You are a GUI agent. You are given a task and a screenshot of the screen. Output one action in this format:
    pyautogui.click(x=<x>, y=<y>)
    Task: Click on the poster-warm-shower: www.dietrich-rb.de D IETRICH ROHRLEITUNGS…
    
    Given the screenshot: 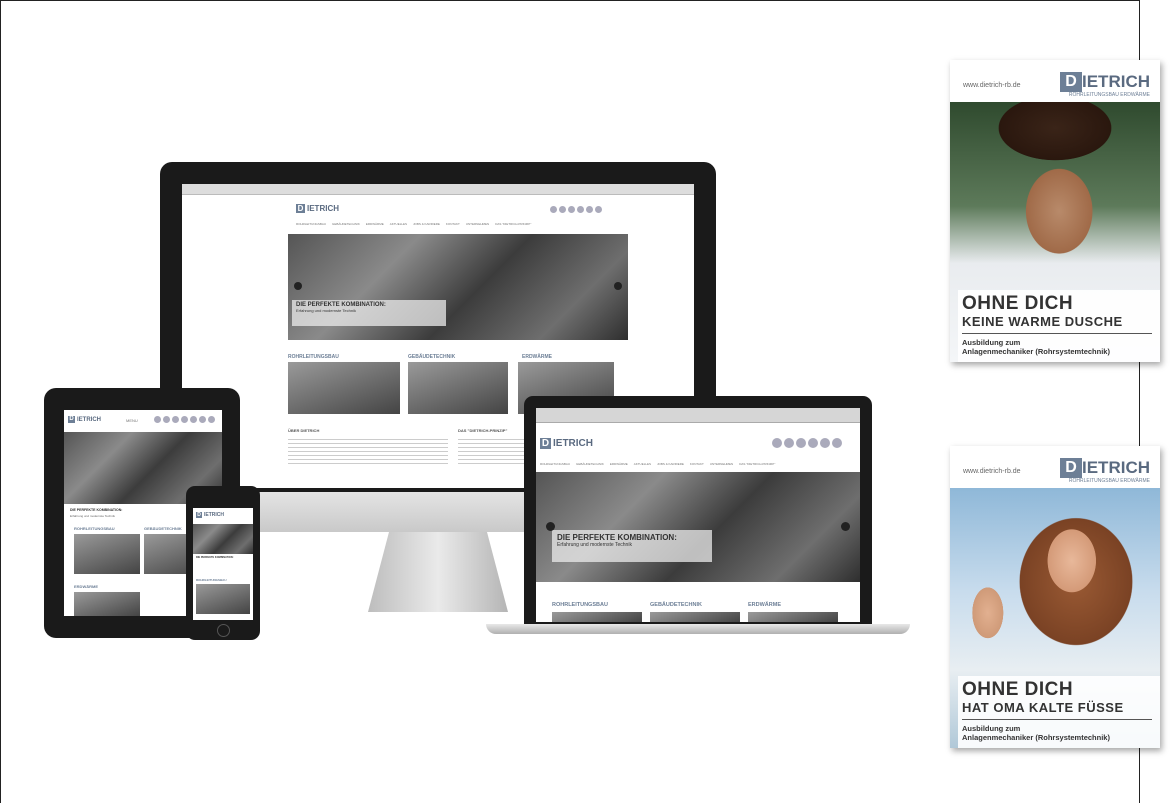 What is the action you would take?
    pyautogui.click(x=1055, y=211)
    